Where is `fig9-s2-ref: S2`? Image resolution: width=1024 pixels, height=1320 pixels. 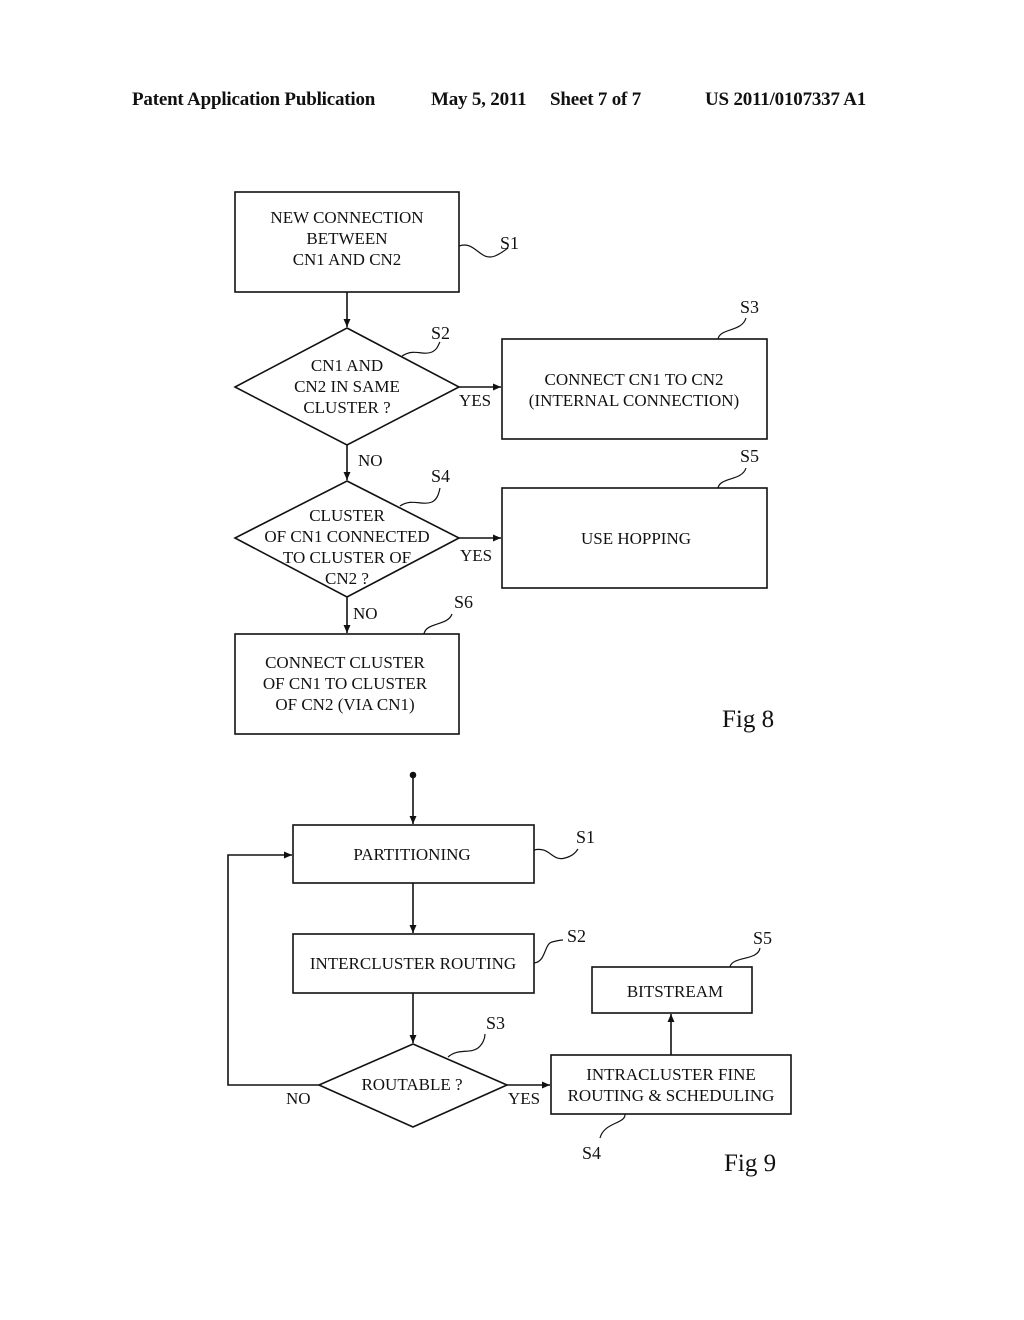 fig9-s2-ref: S2 is located at coordinates (576, 936).